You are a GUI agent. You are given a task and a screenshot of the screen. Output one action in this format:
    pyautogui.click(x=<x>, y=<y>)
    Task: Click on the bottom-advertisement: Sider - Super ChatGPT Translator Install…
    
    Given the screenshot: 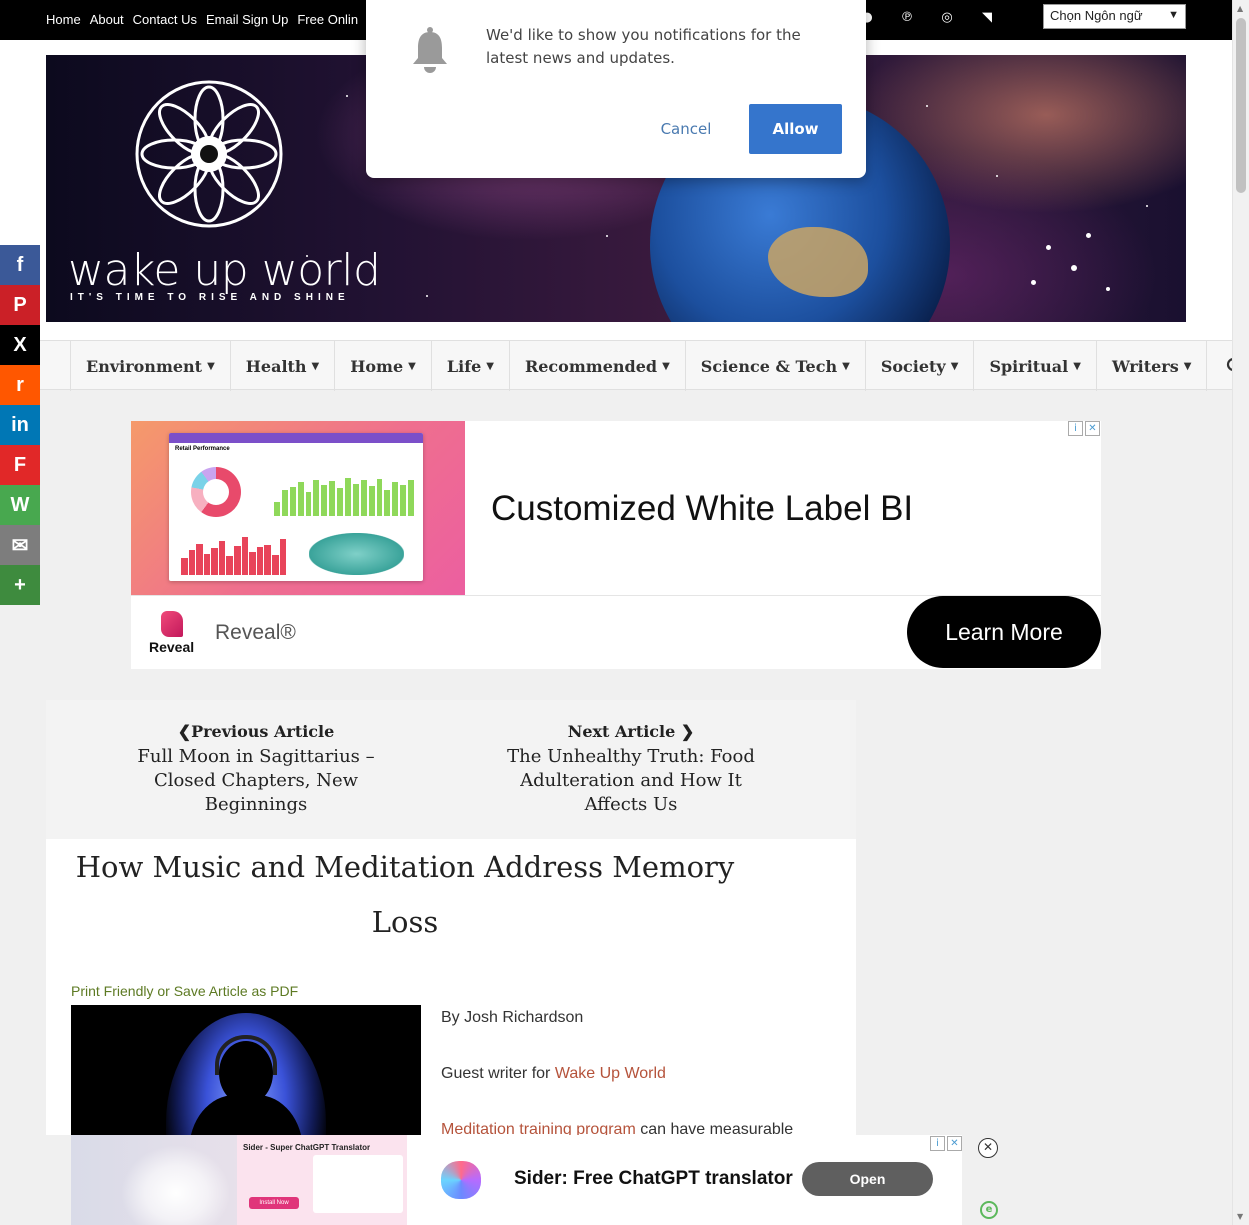 What is the action you would take?
    pyautogui.click(x=516, y=1180)
    